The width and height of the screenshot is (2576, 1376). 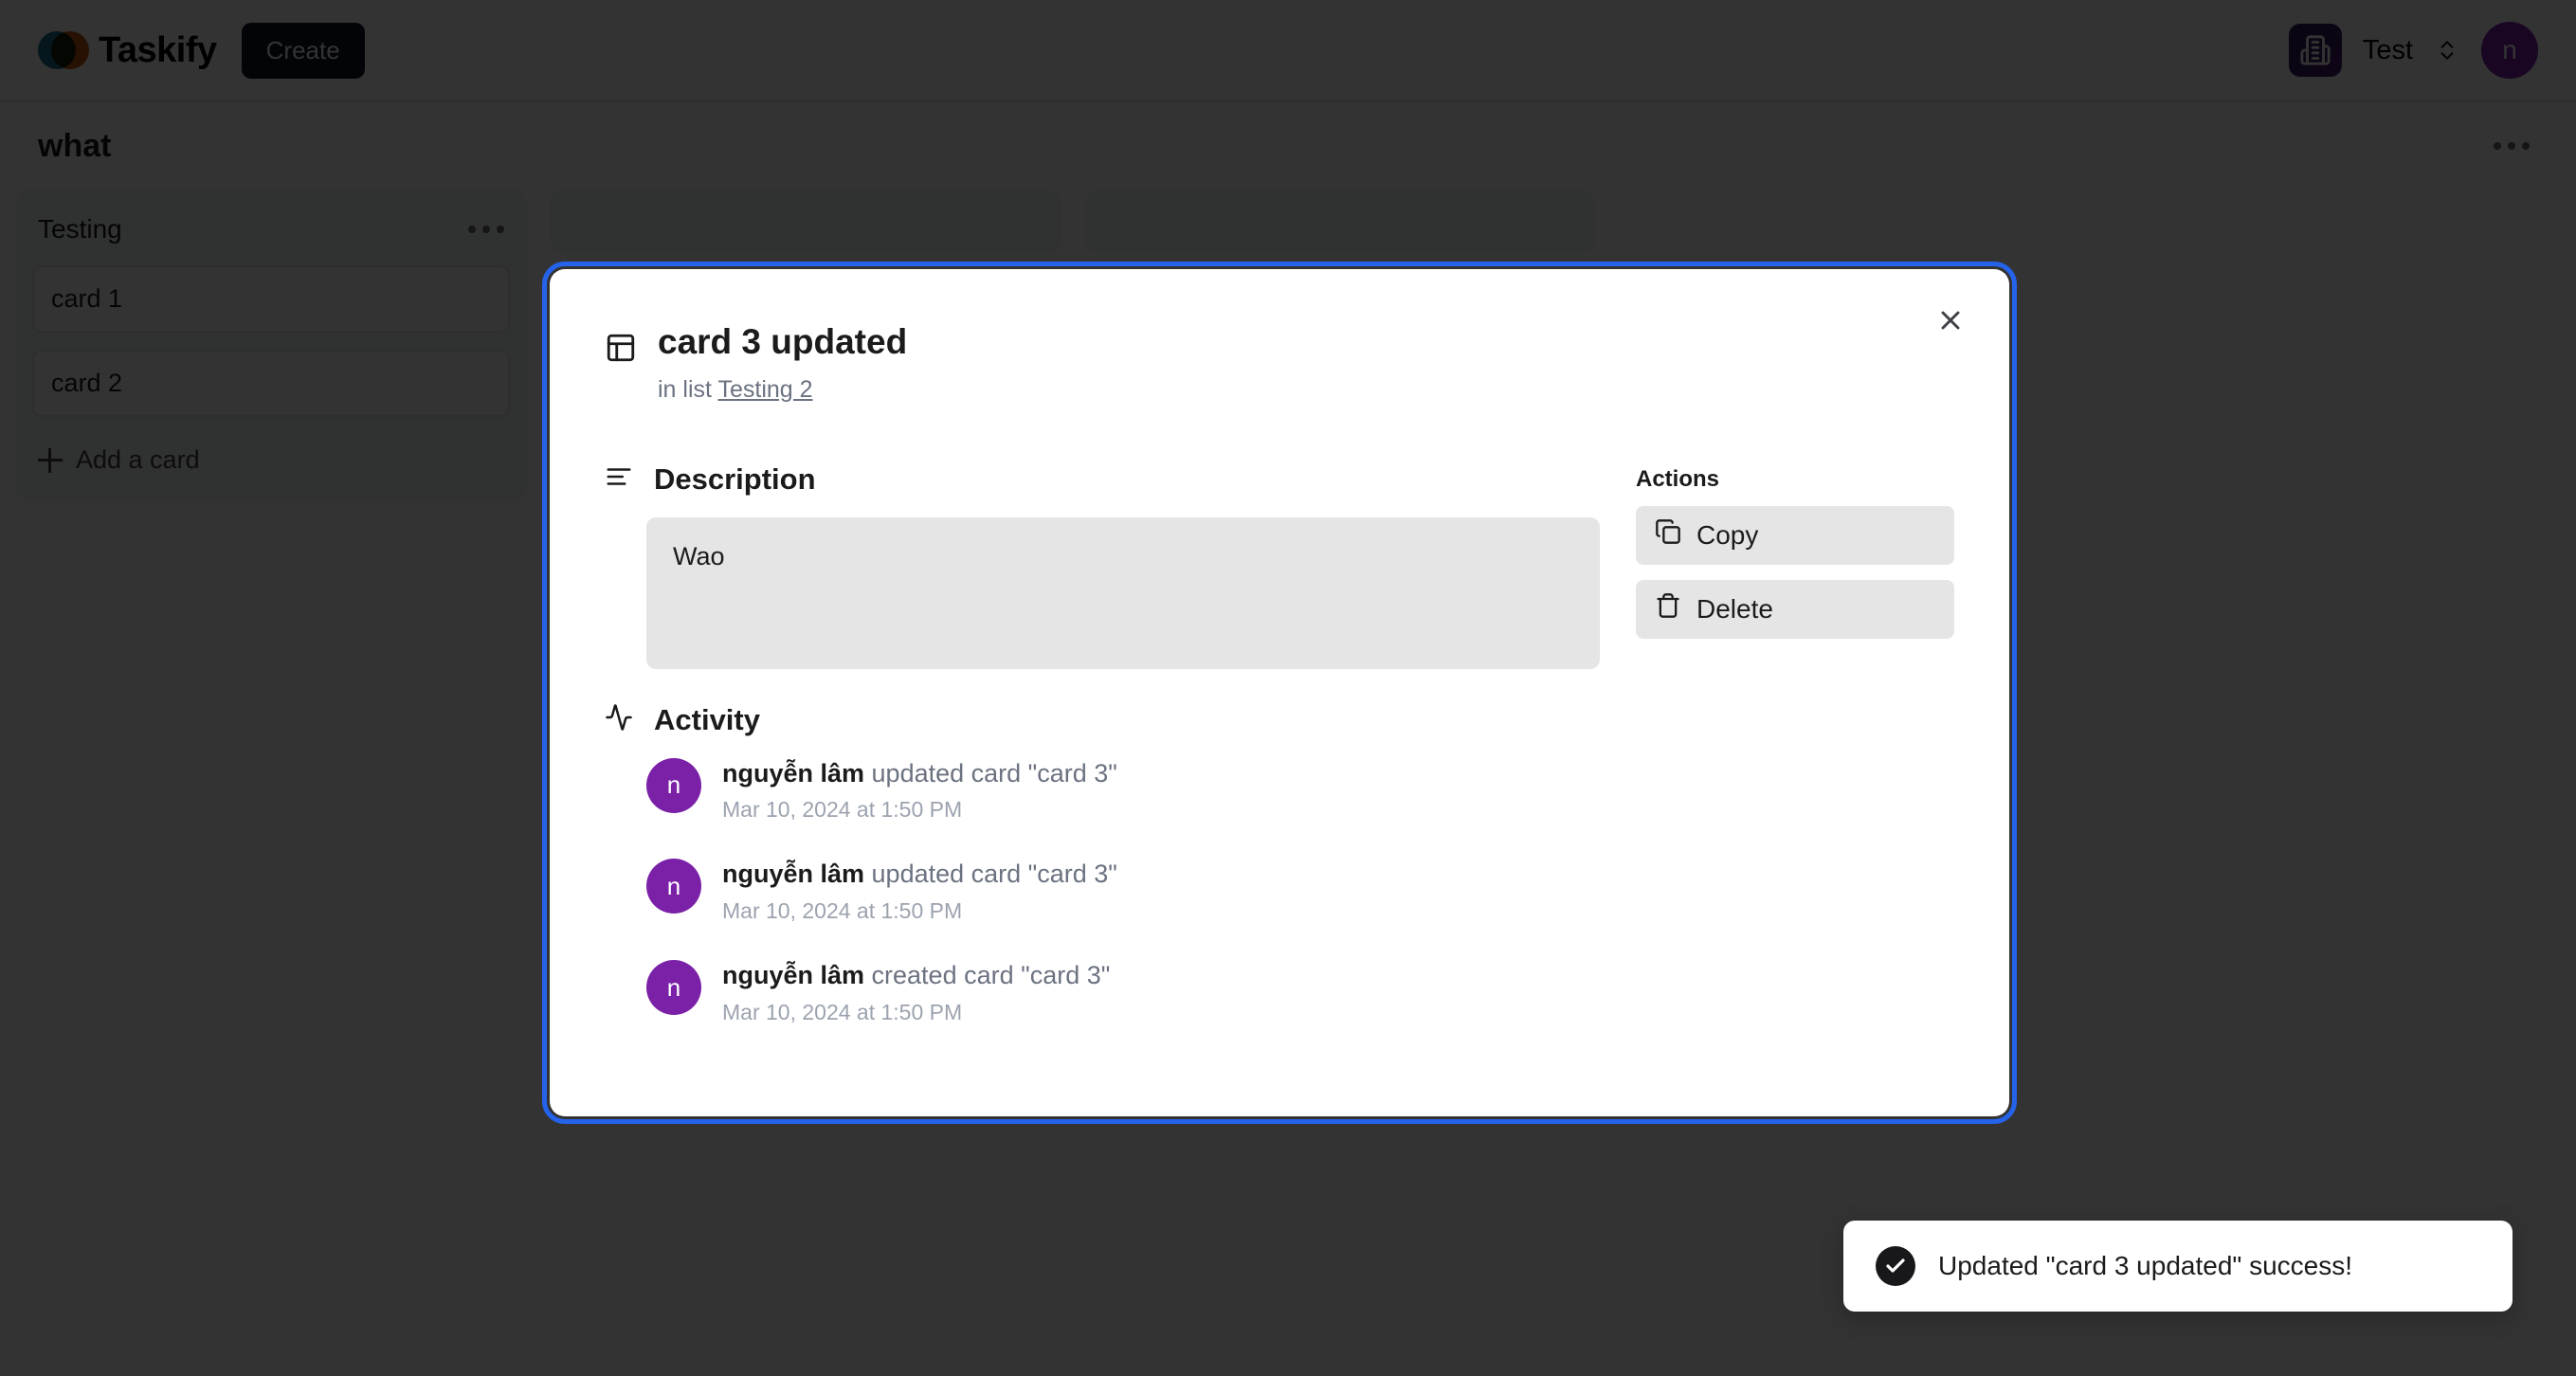 What do you see at coordinates (1668, 609) in the screenshot?
I see `trash-icon` at bounding box center [1668, 609].